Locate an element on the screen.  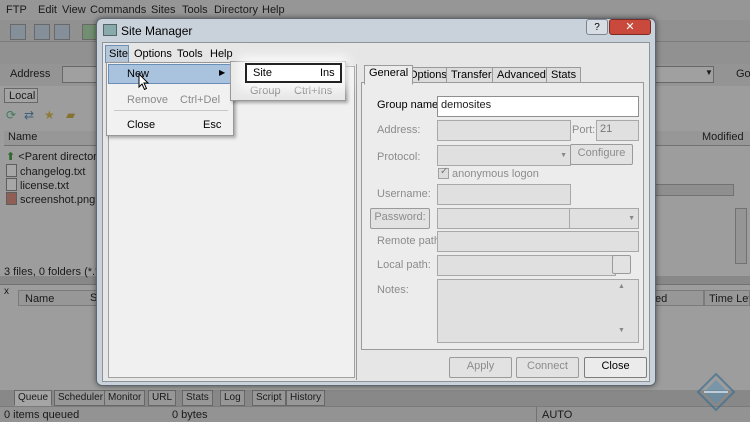
dialog-title: Site Manager is located at coordinates (157, 31).